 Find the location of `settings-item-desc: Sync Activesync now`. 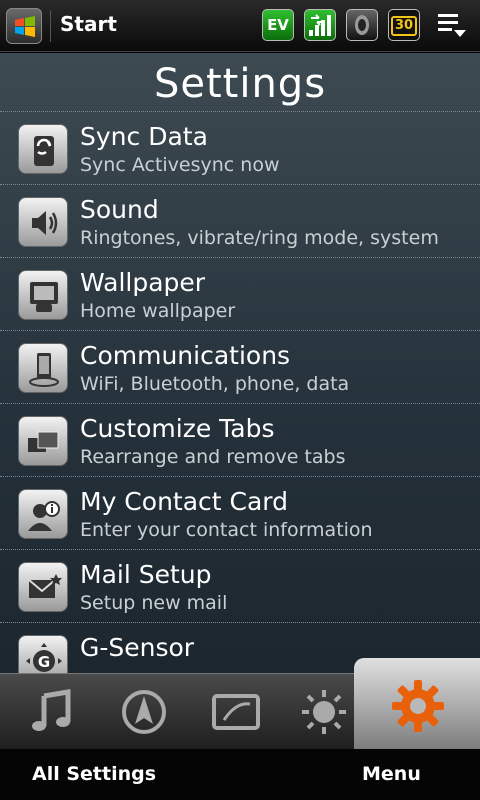

settings-item-desc: Sync Activesync now is located at coordinates (180, 165).